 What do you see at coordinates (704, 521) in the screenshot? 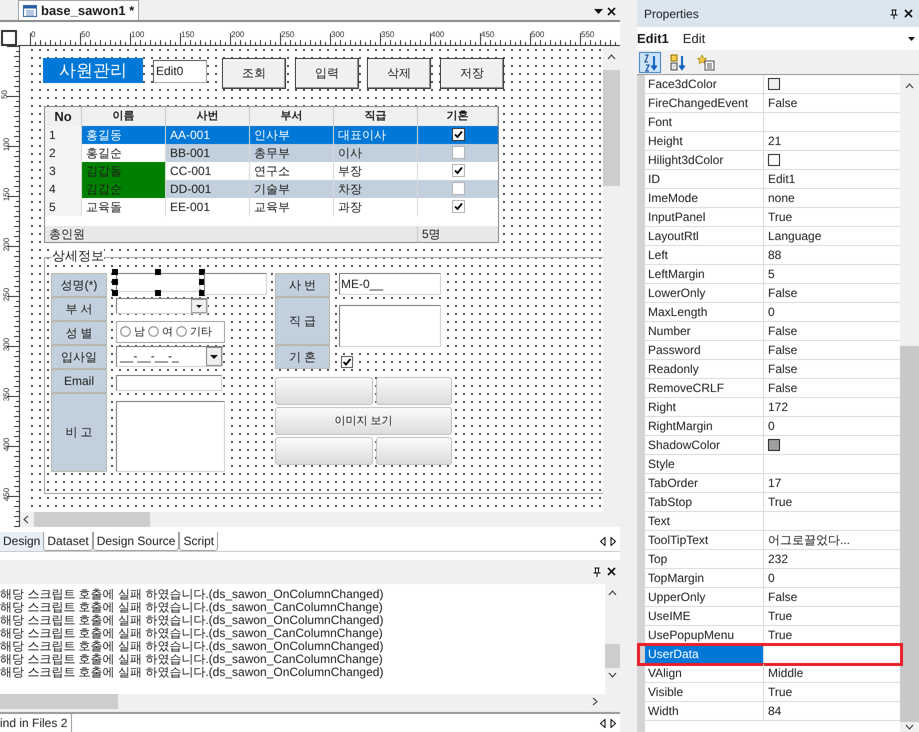
I see `property-name: Text` at bounding box center [704, 521].